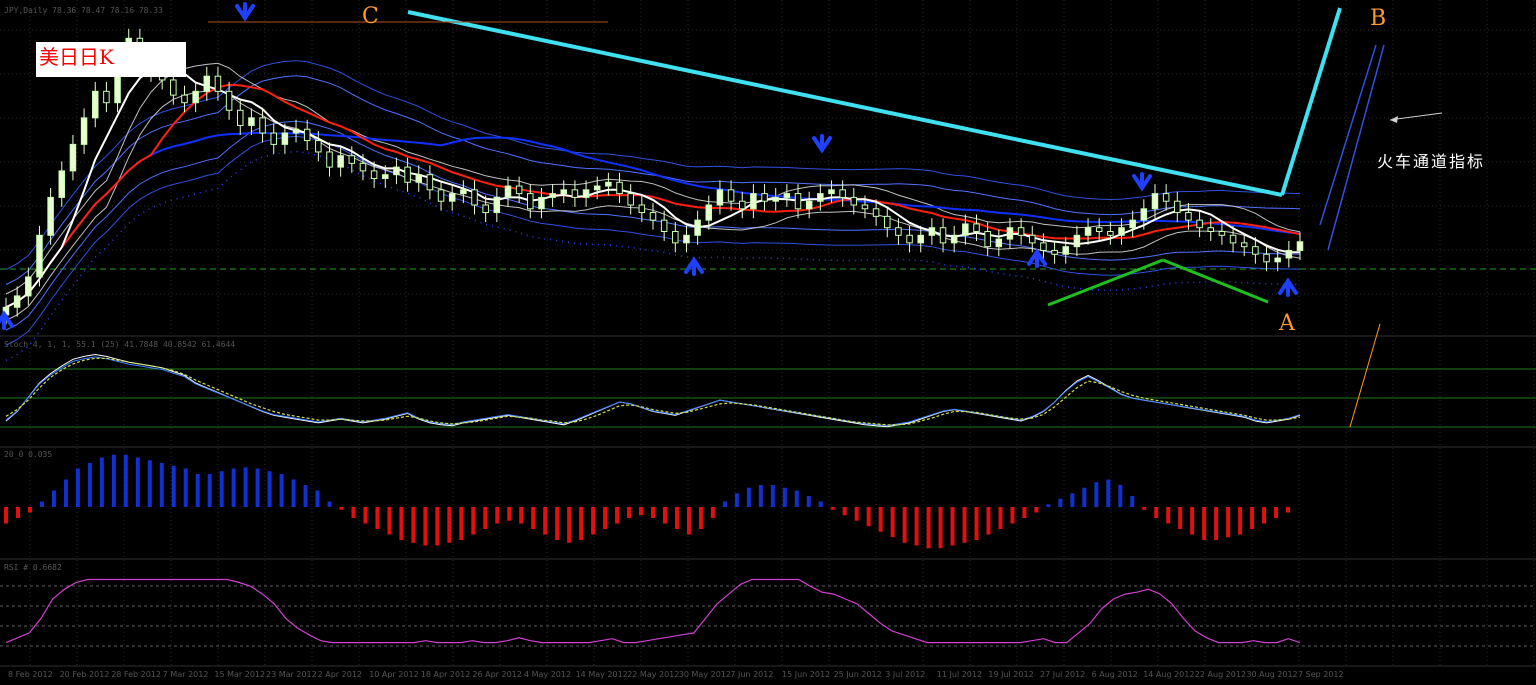 The height and width of the screenshot is (685, 1536). Describe the element at coordinates (33, 567) in the screenshot. I see `rsi-header: RSI # 0.6682` at that location.